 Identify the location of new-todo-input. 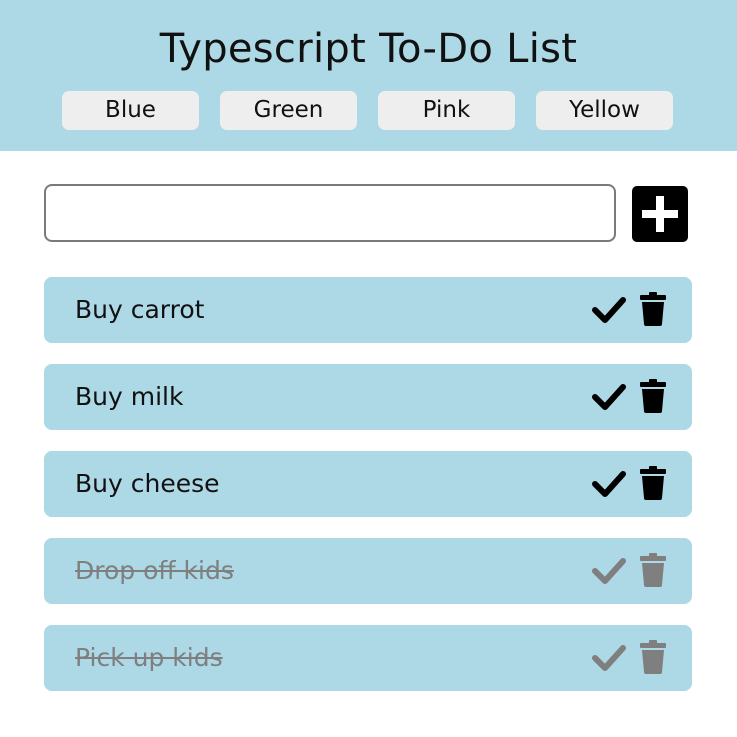
(330, 213).